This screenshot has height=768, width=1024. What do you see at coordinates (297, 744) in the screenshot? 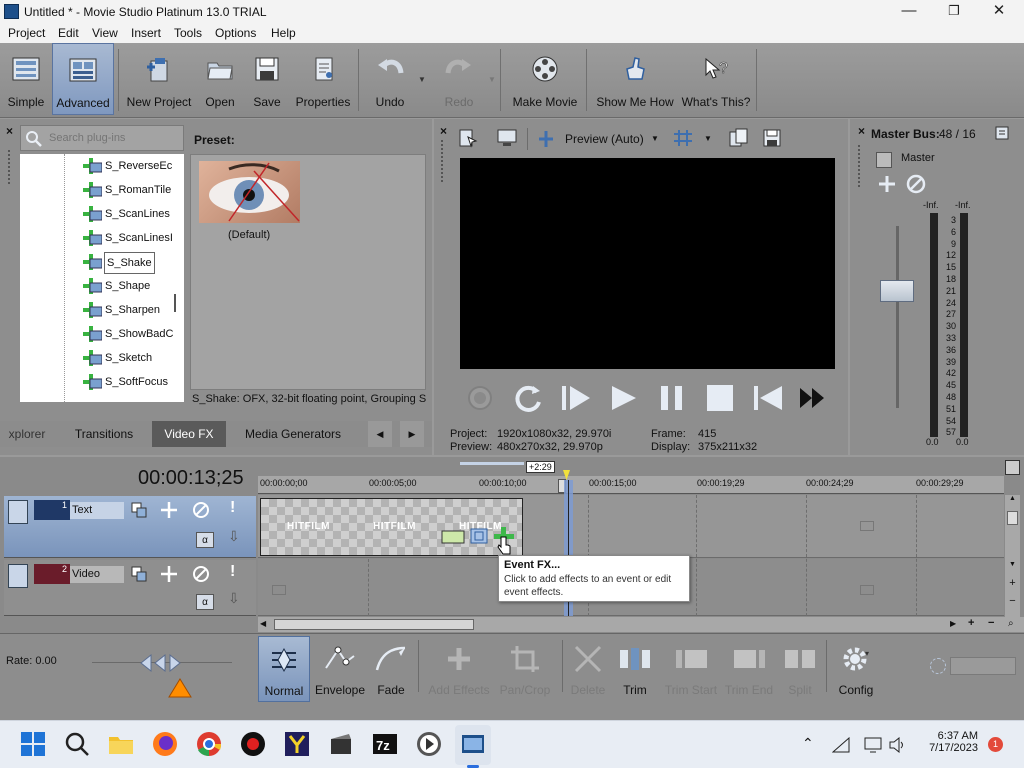
I see `app-y-icon` at bounding box center [297, 744].